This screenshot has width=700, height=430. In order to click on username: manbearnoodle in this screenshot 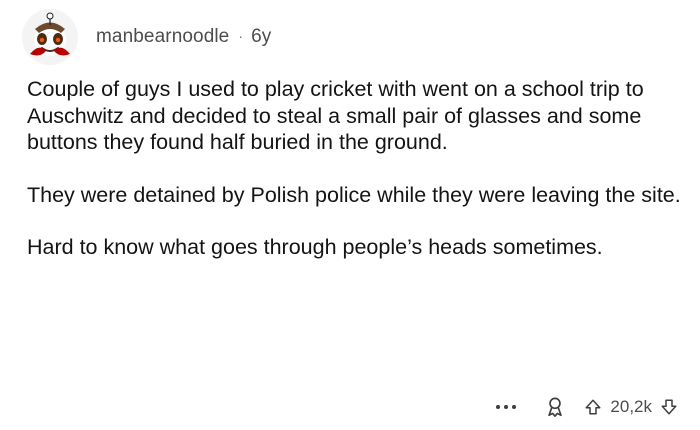, I will do `click(162, 37)`.